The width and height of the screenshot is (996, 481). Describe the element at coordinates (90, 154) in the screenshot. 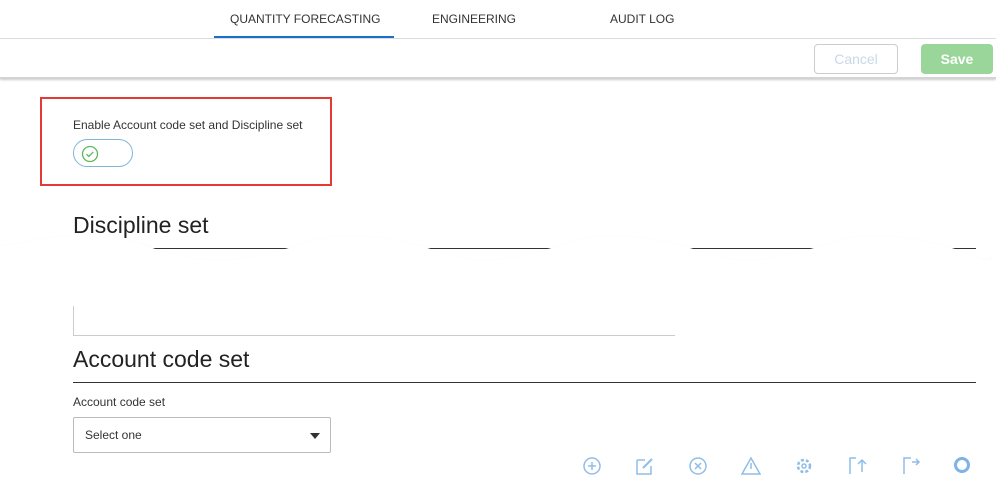

I see `check-circle-icon` at that location.